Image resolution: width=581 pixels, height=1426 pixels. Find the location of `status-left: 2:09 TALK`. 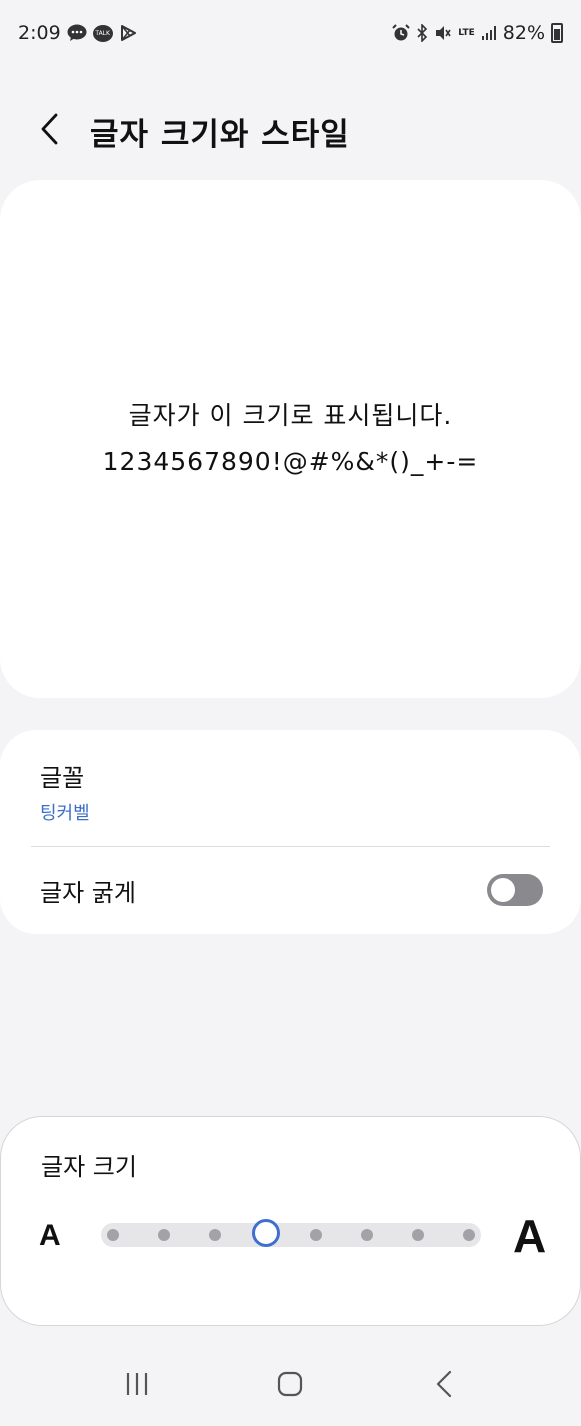

status-left: 2:09 TALK is located at coordinates (77, 33).